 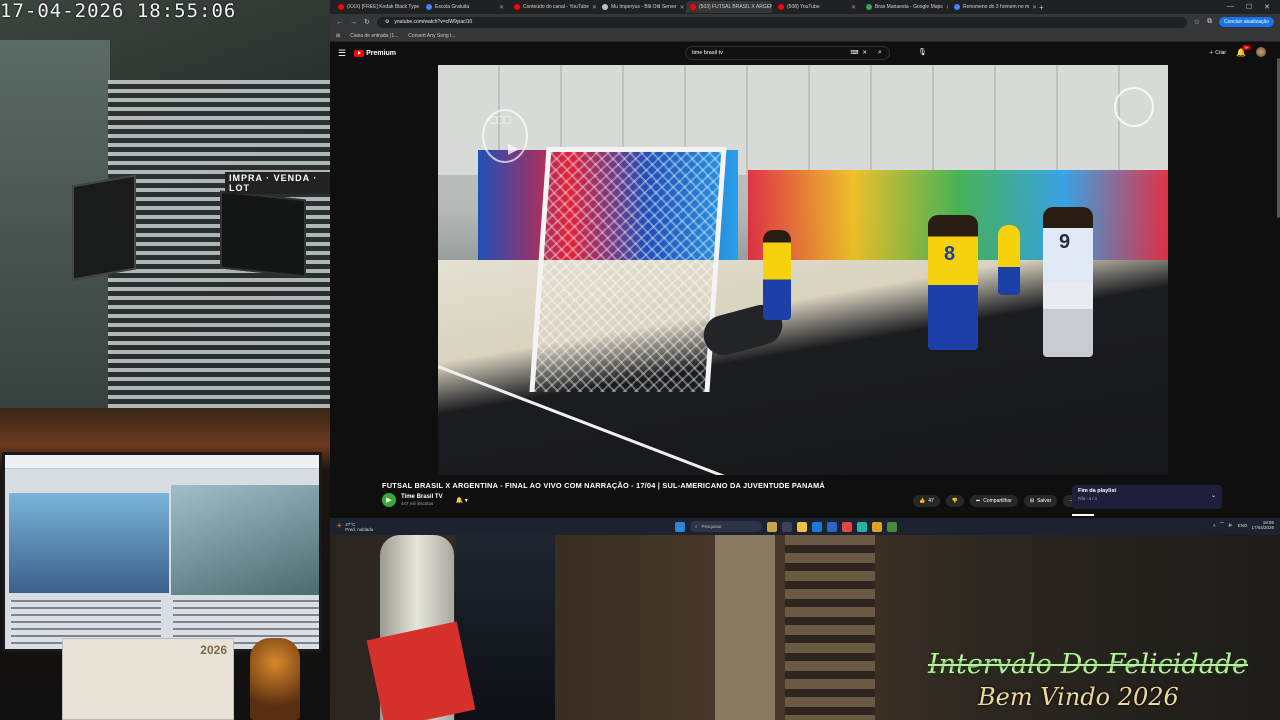 What do you see at coordinates (1197, 22) in the screenshot?
I see `bookmark-star-icon: ☆` at bounding box center [1197, 22].